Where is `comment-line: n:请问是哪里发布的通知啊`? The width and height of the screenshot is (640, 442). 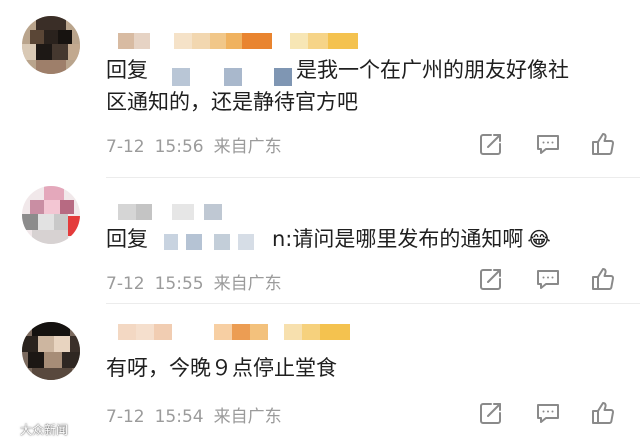
comment-line: n:请问是哪里发布的通知啊 is located at coordinates (398, 239).